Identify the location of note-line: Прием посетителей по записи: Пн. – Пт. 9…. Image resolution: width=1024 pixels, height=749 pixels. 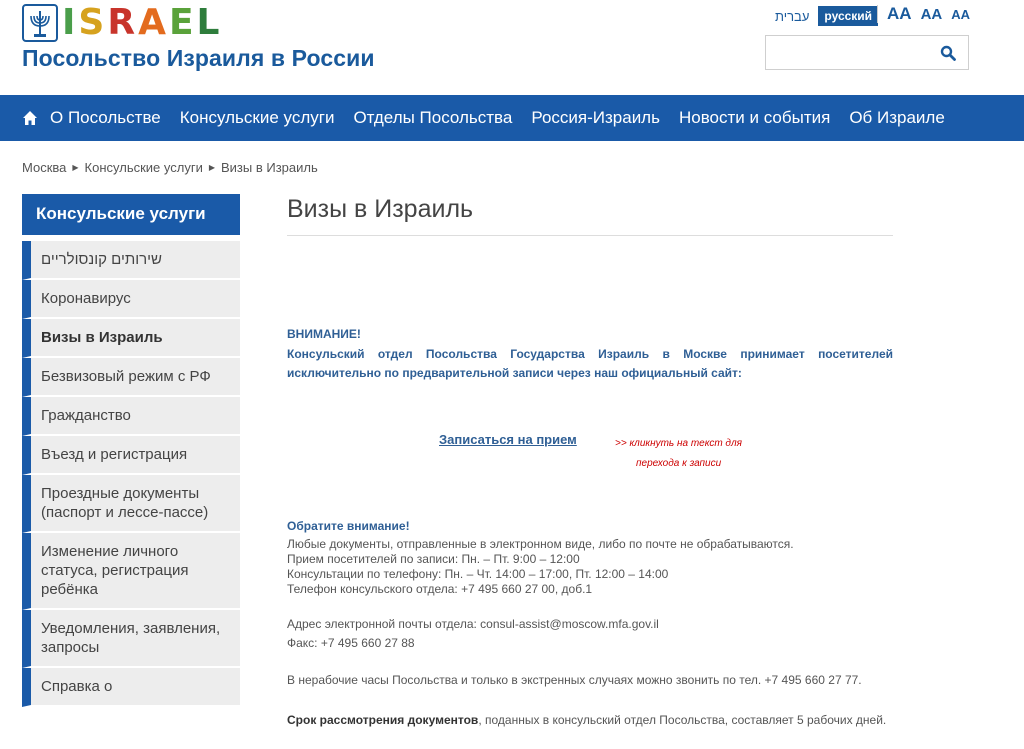
(433, 559).